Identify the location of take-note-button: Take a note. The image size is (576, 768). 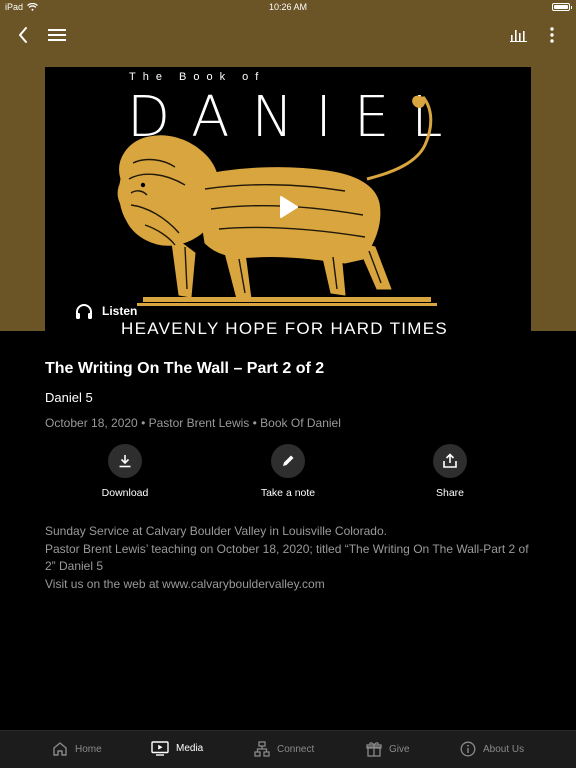
(288, 471).